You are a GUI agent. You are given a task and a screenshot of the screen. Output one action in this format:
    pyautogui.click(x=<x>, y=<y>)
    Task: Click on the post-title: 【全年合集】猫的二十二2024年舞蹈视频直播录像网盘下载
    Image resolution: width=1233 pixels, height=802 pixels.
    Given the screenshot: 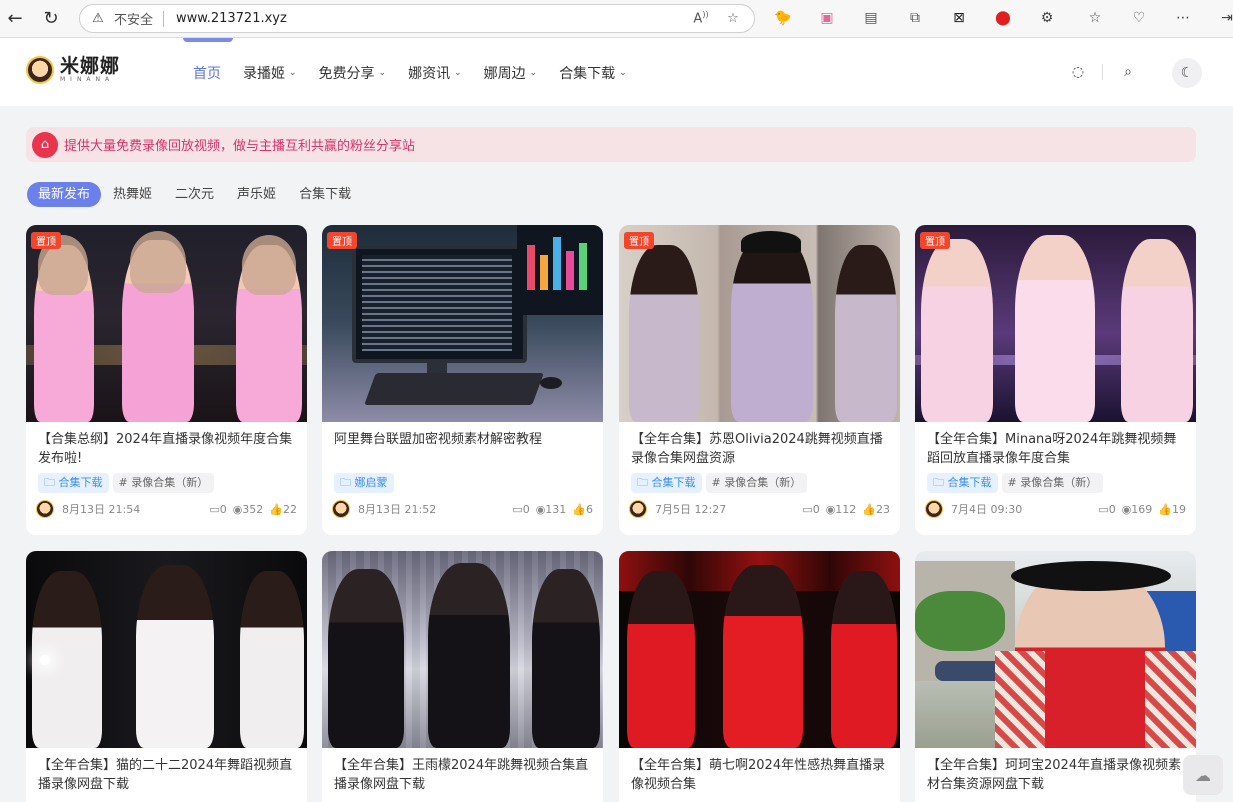 What is the action you would take?
    pyautogui.click(x=166, y=772)
    